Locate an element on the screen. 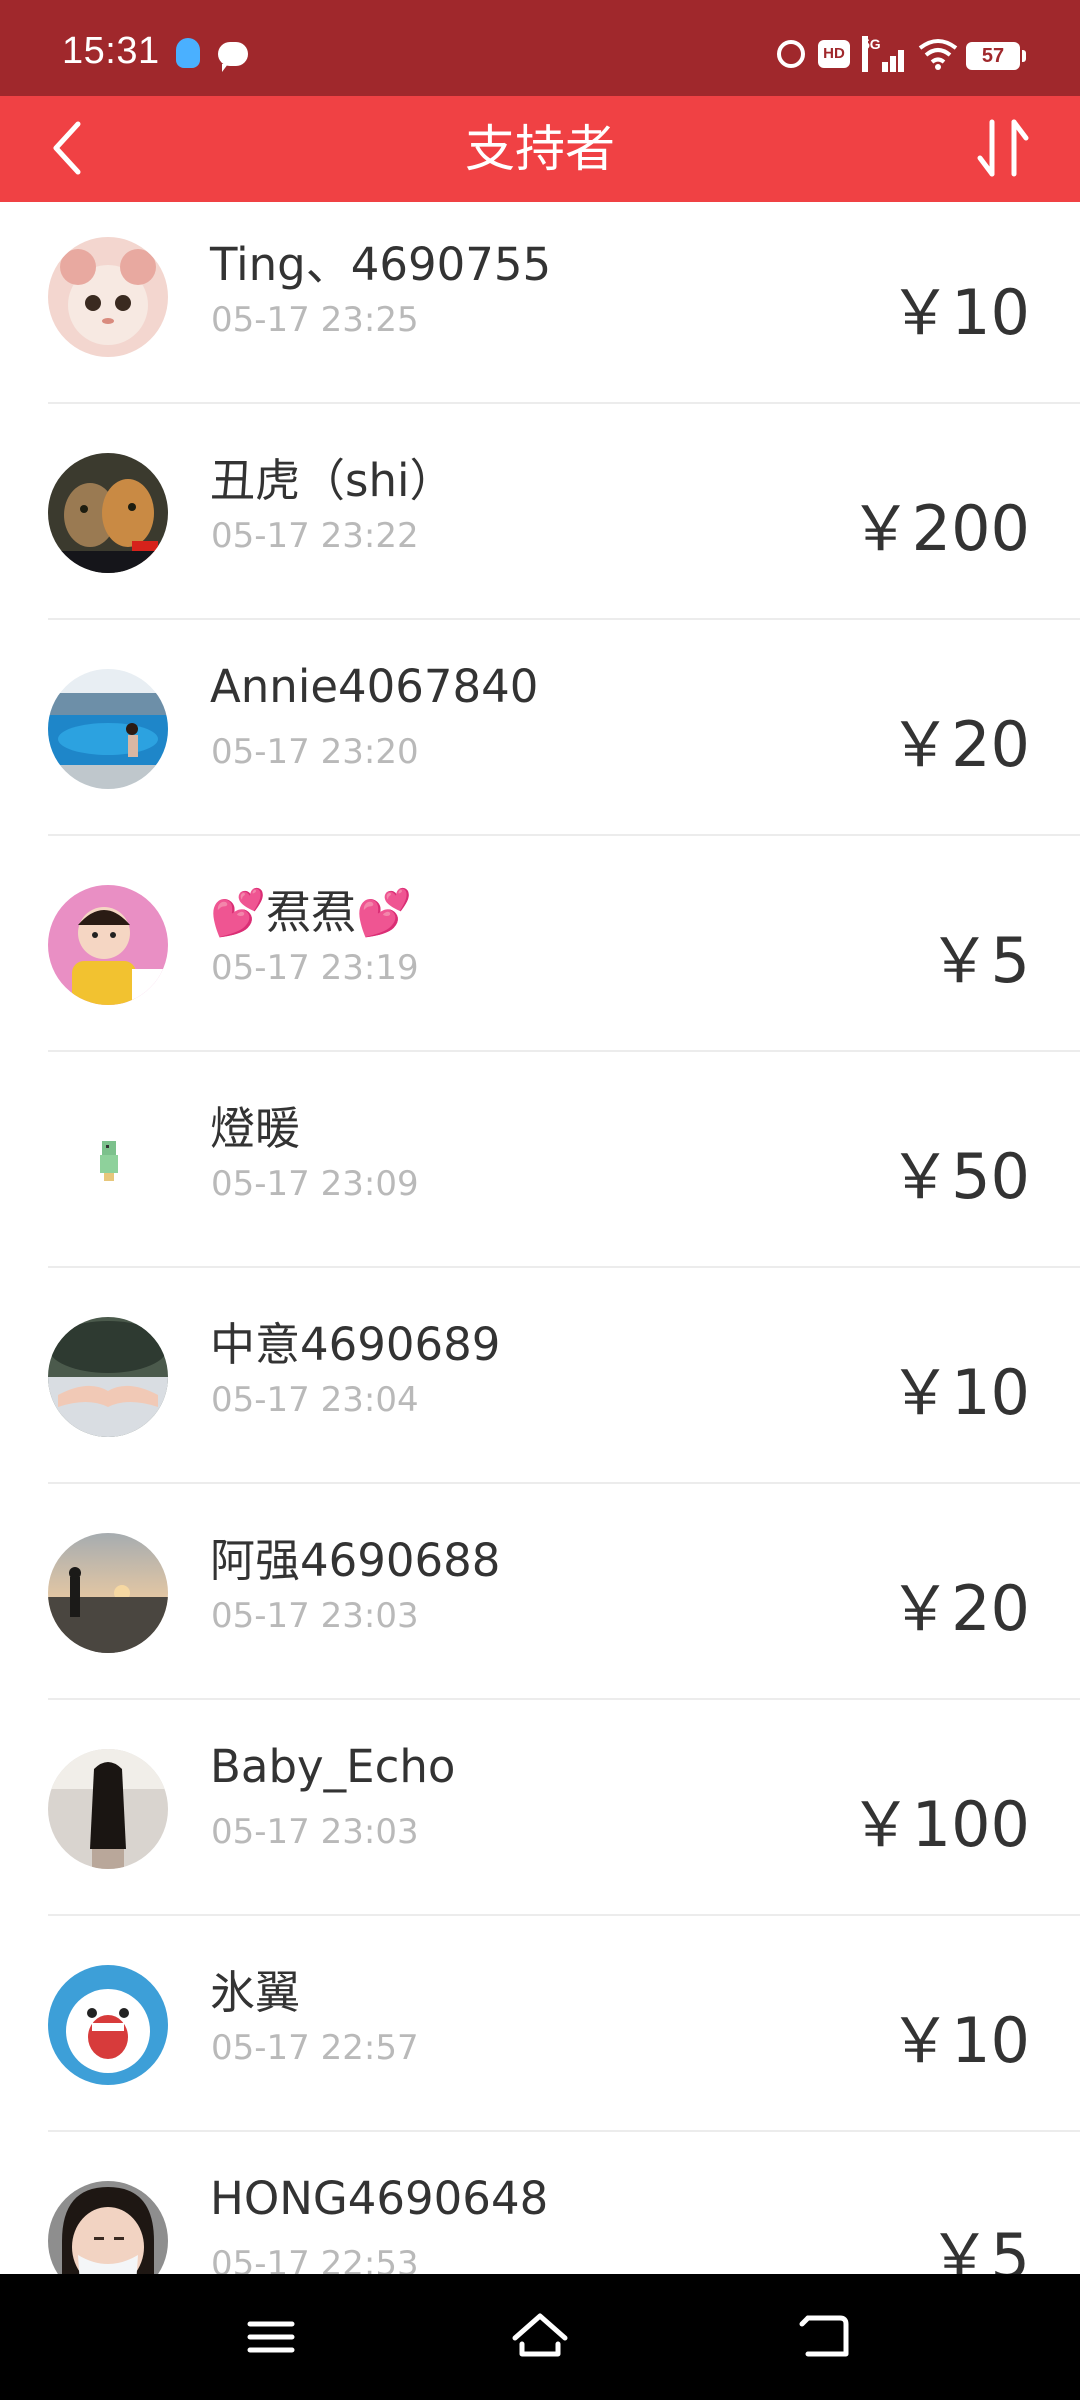 The image size is (1080, 2400). supporter-row: 丑虎（shi） 05-17 23:22 ￥200 is located at coordinates (540, 512).